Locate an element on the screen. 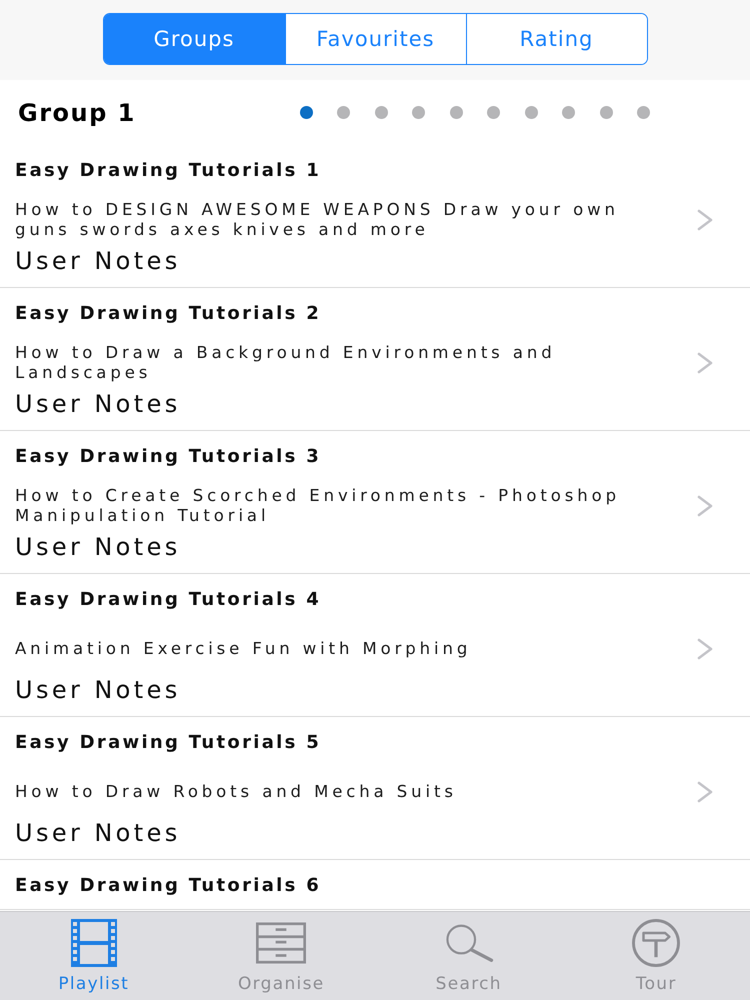  tutorial-title: Easy Drawing Tutorials 2 is located at coordinates (168, 314).